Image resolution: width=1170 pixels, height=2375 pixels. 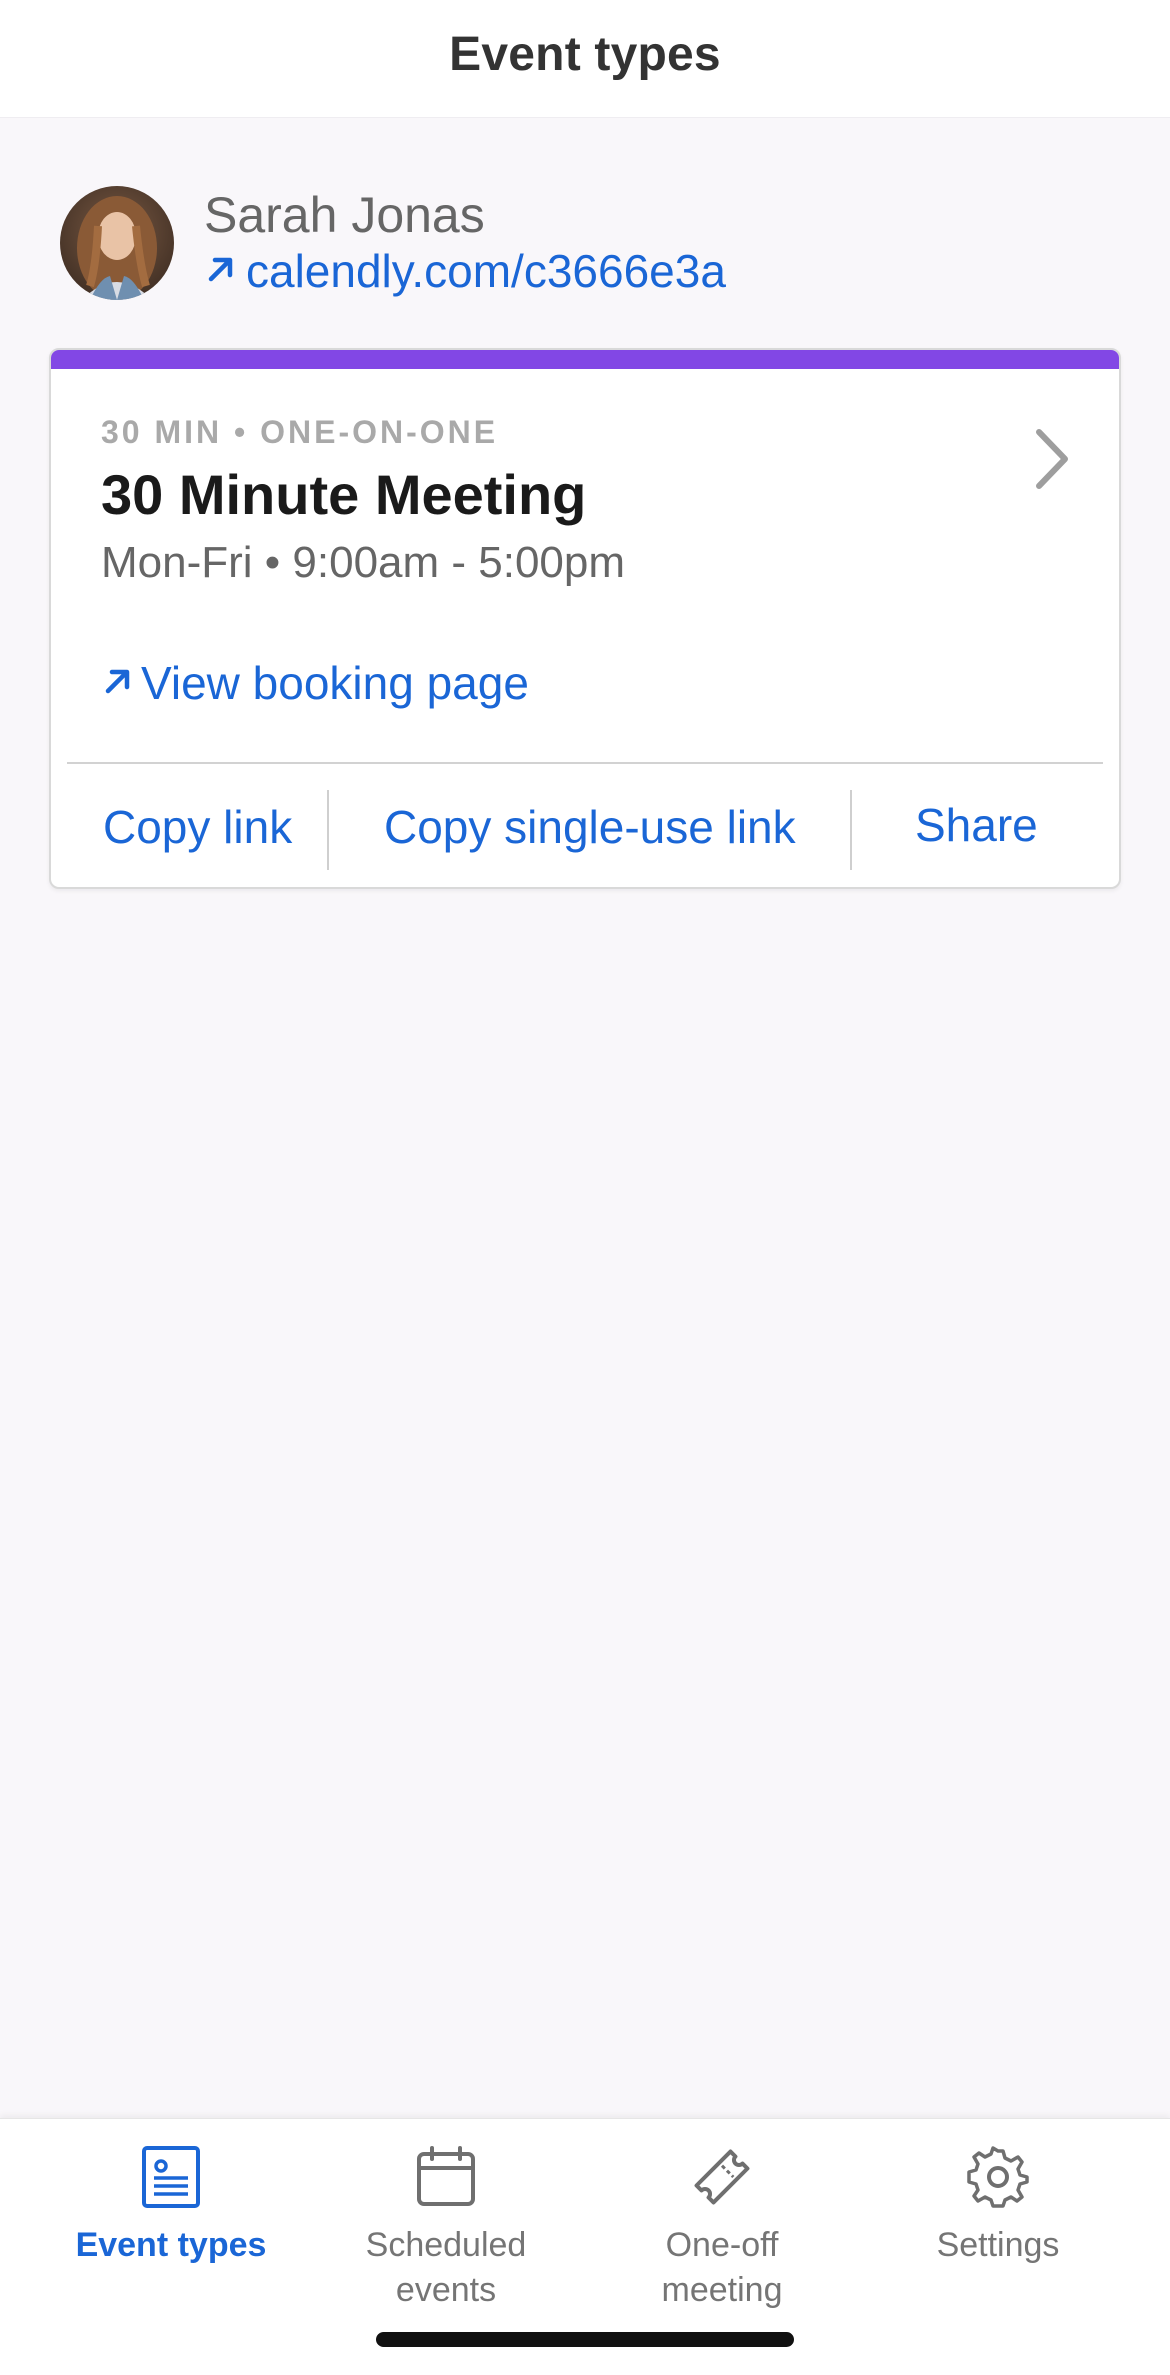 What do you see at coordinates (722, 2267) in the screenshot?
I see `nav-label: One-off meeting` at bounding box center [722, 2267].